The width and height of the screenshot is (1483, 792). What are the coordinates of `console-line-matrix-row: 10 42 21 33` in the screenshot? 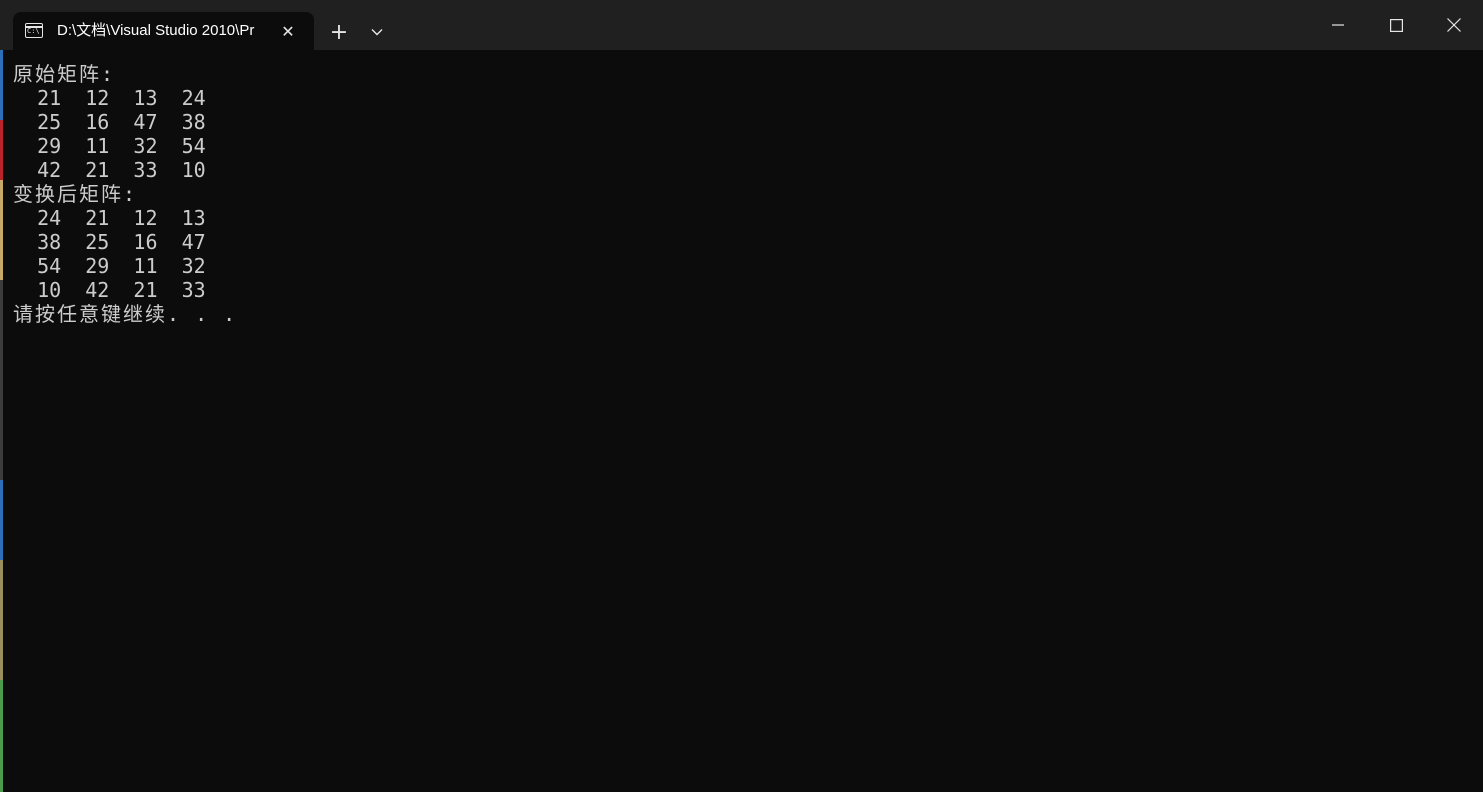 It's located at (109, 290).